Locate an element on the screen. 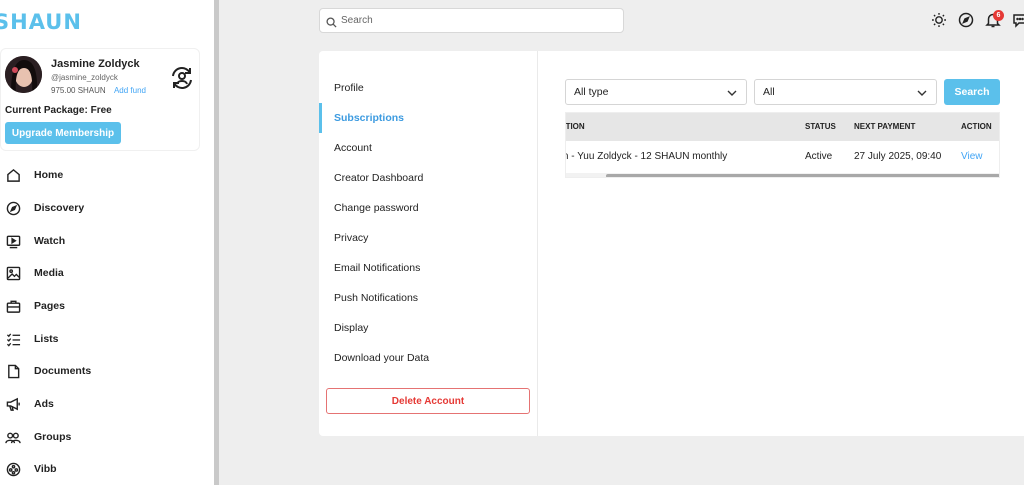 The image size is (1024, 485). nav-item-documents: Documents is located at coordinates (105, 371).